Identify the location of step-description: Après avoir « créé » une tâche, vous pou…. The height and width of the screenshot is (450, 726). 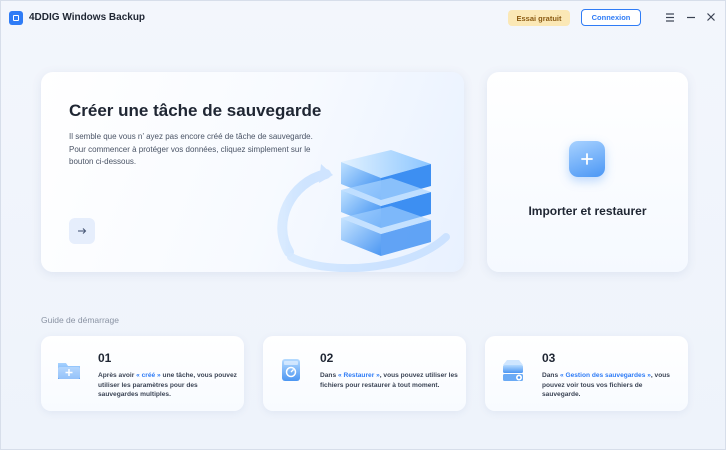
(167, 385).